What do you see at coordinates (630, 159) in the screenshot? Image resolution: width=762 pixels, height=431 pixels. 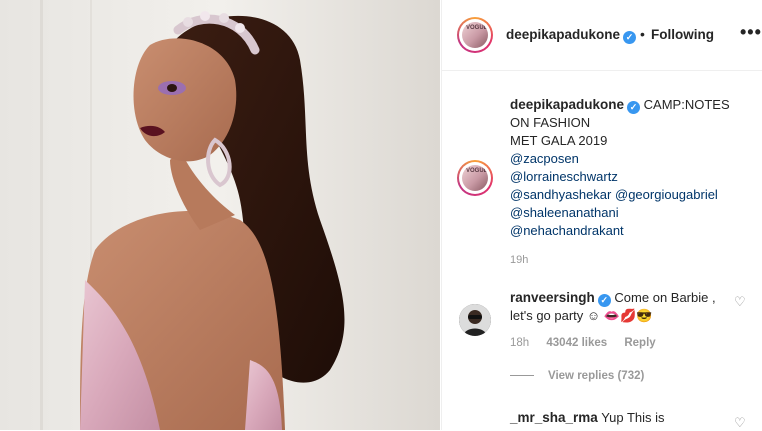 I see `mention-link: @zacposen` at bounding box center [630, 159].